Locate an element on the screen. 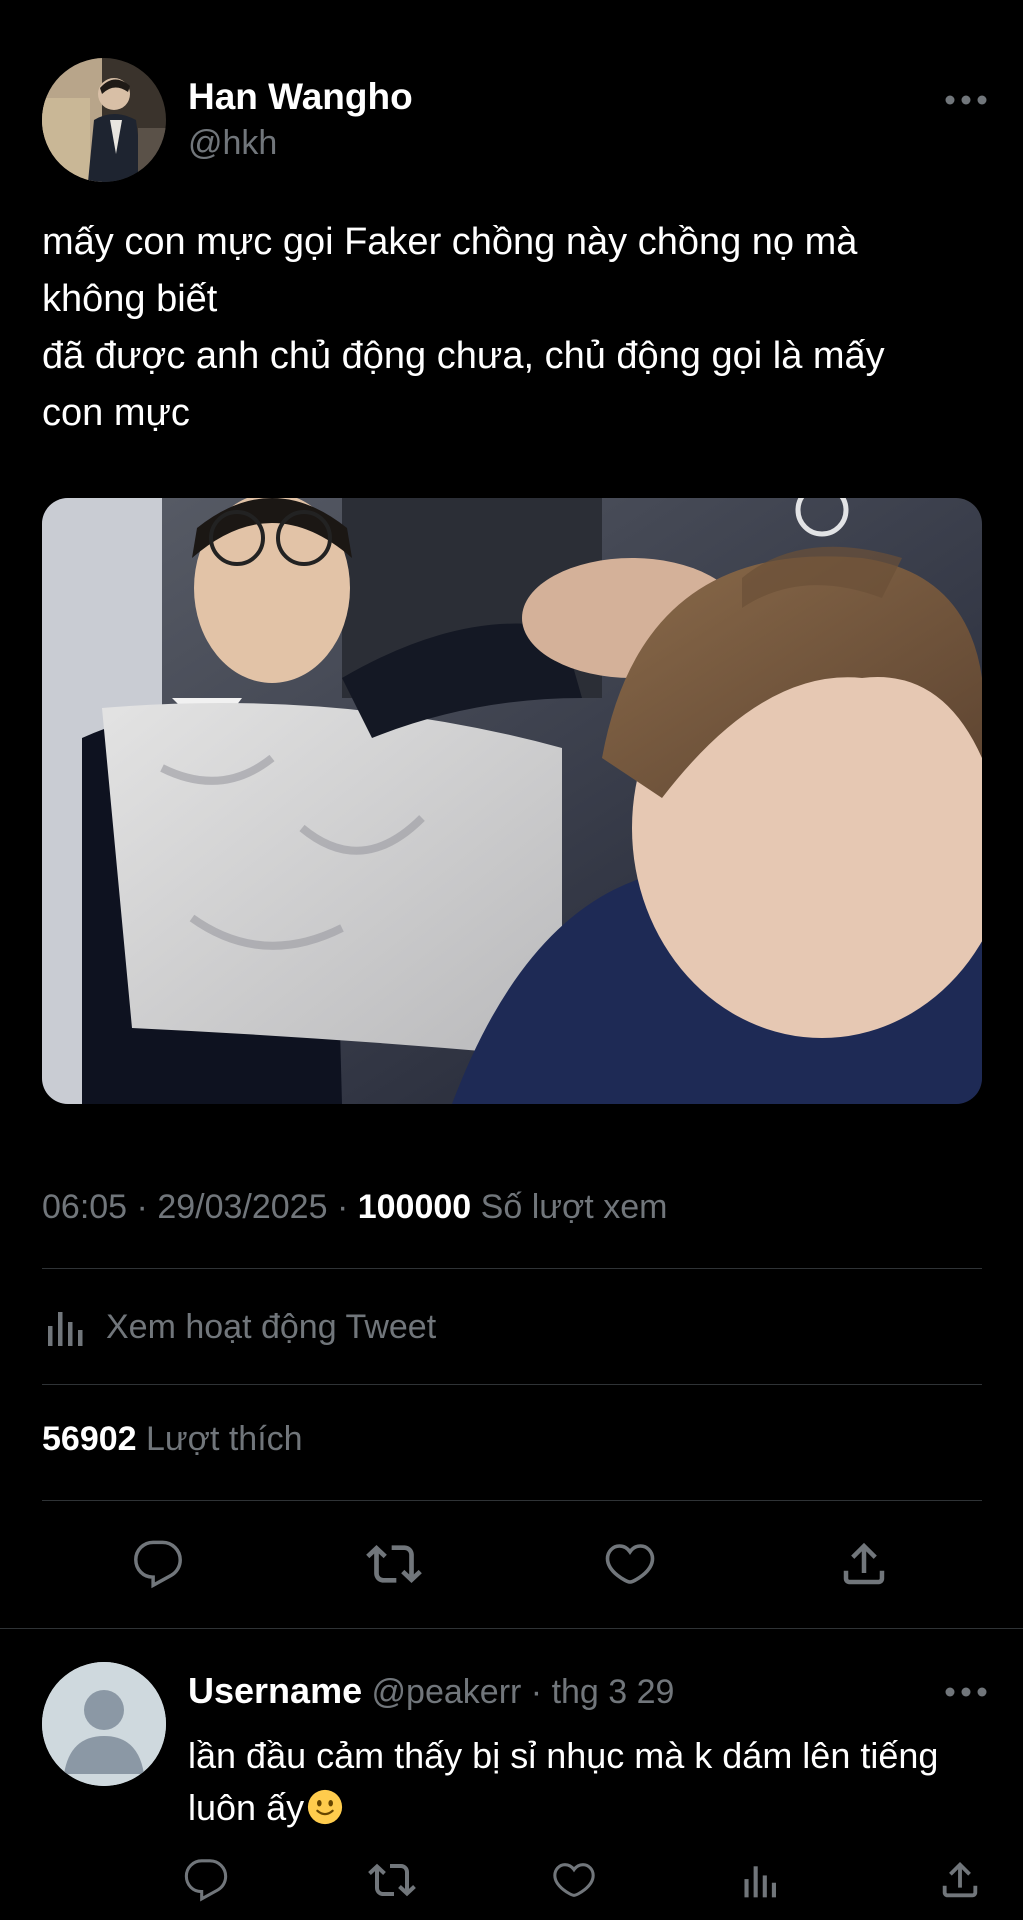  reply-retweet-button is located at coordinates (392, 1880).